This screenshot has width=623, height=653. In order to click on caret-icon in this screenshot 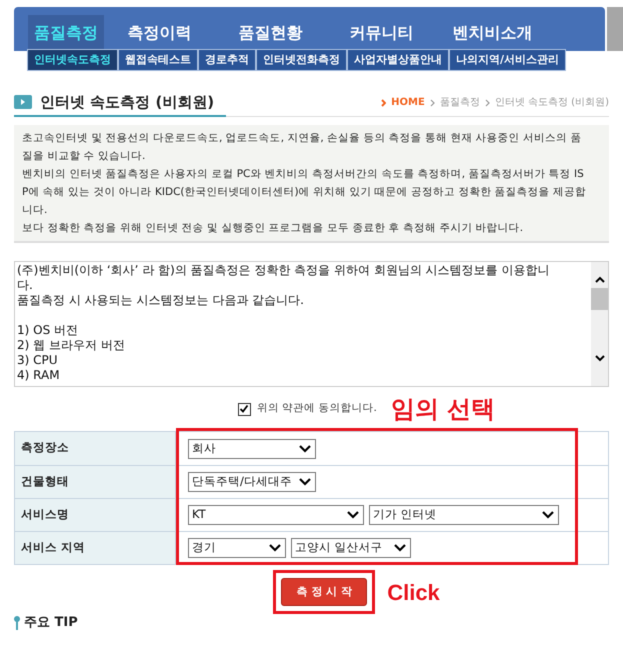, I will do `click(383, 102)`.